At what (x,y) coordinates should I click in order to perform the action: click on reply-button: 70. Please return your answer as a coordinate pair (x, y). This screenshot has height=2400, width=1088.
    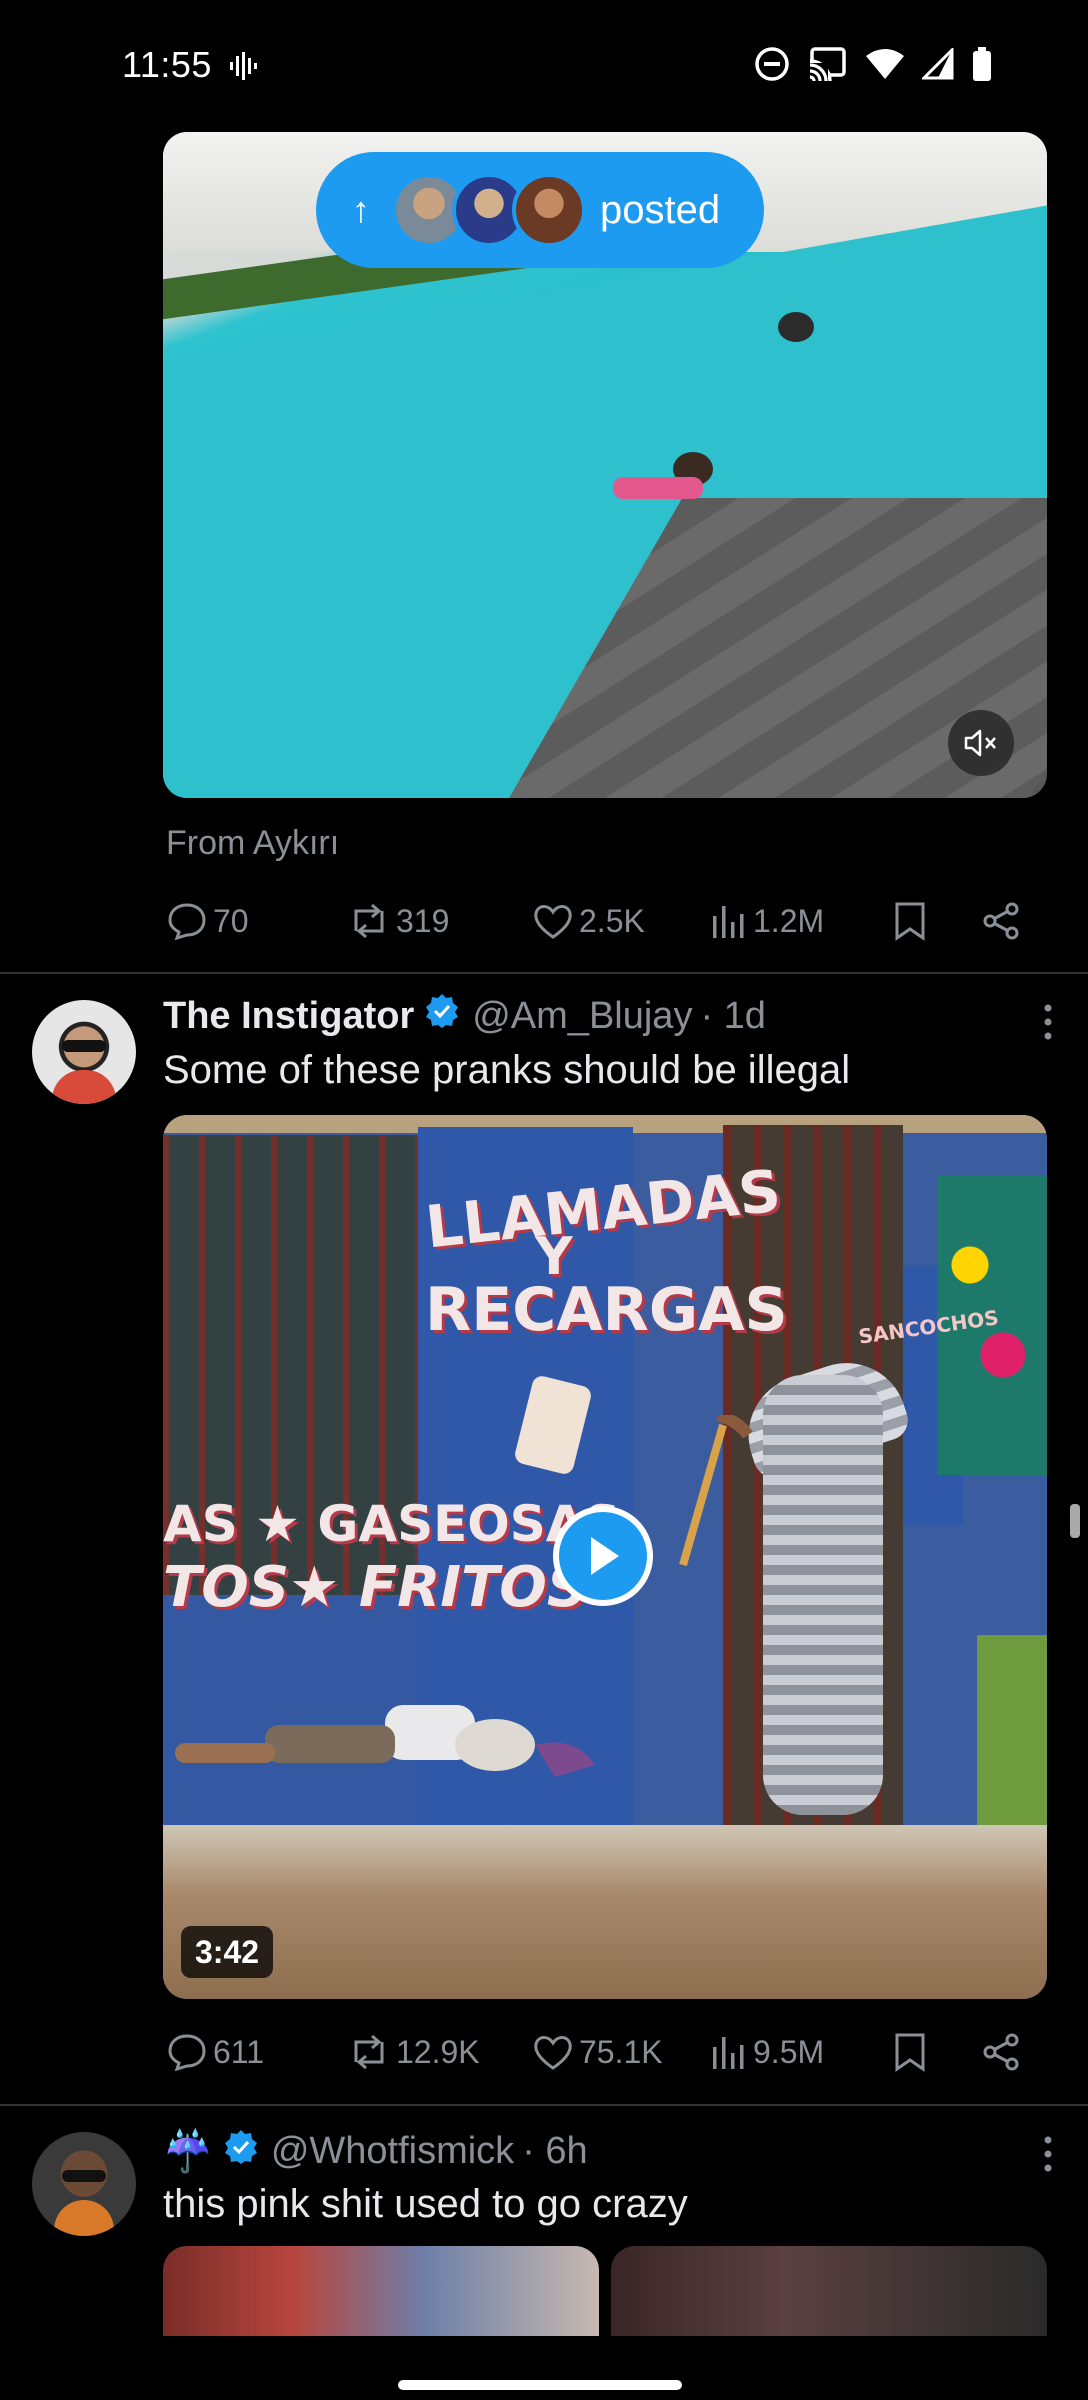
    Looking at the image, I should click on (208, 921).